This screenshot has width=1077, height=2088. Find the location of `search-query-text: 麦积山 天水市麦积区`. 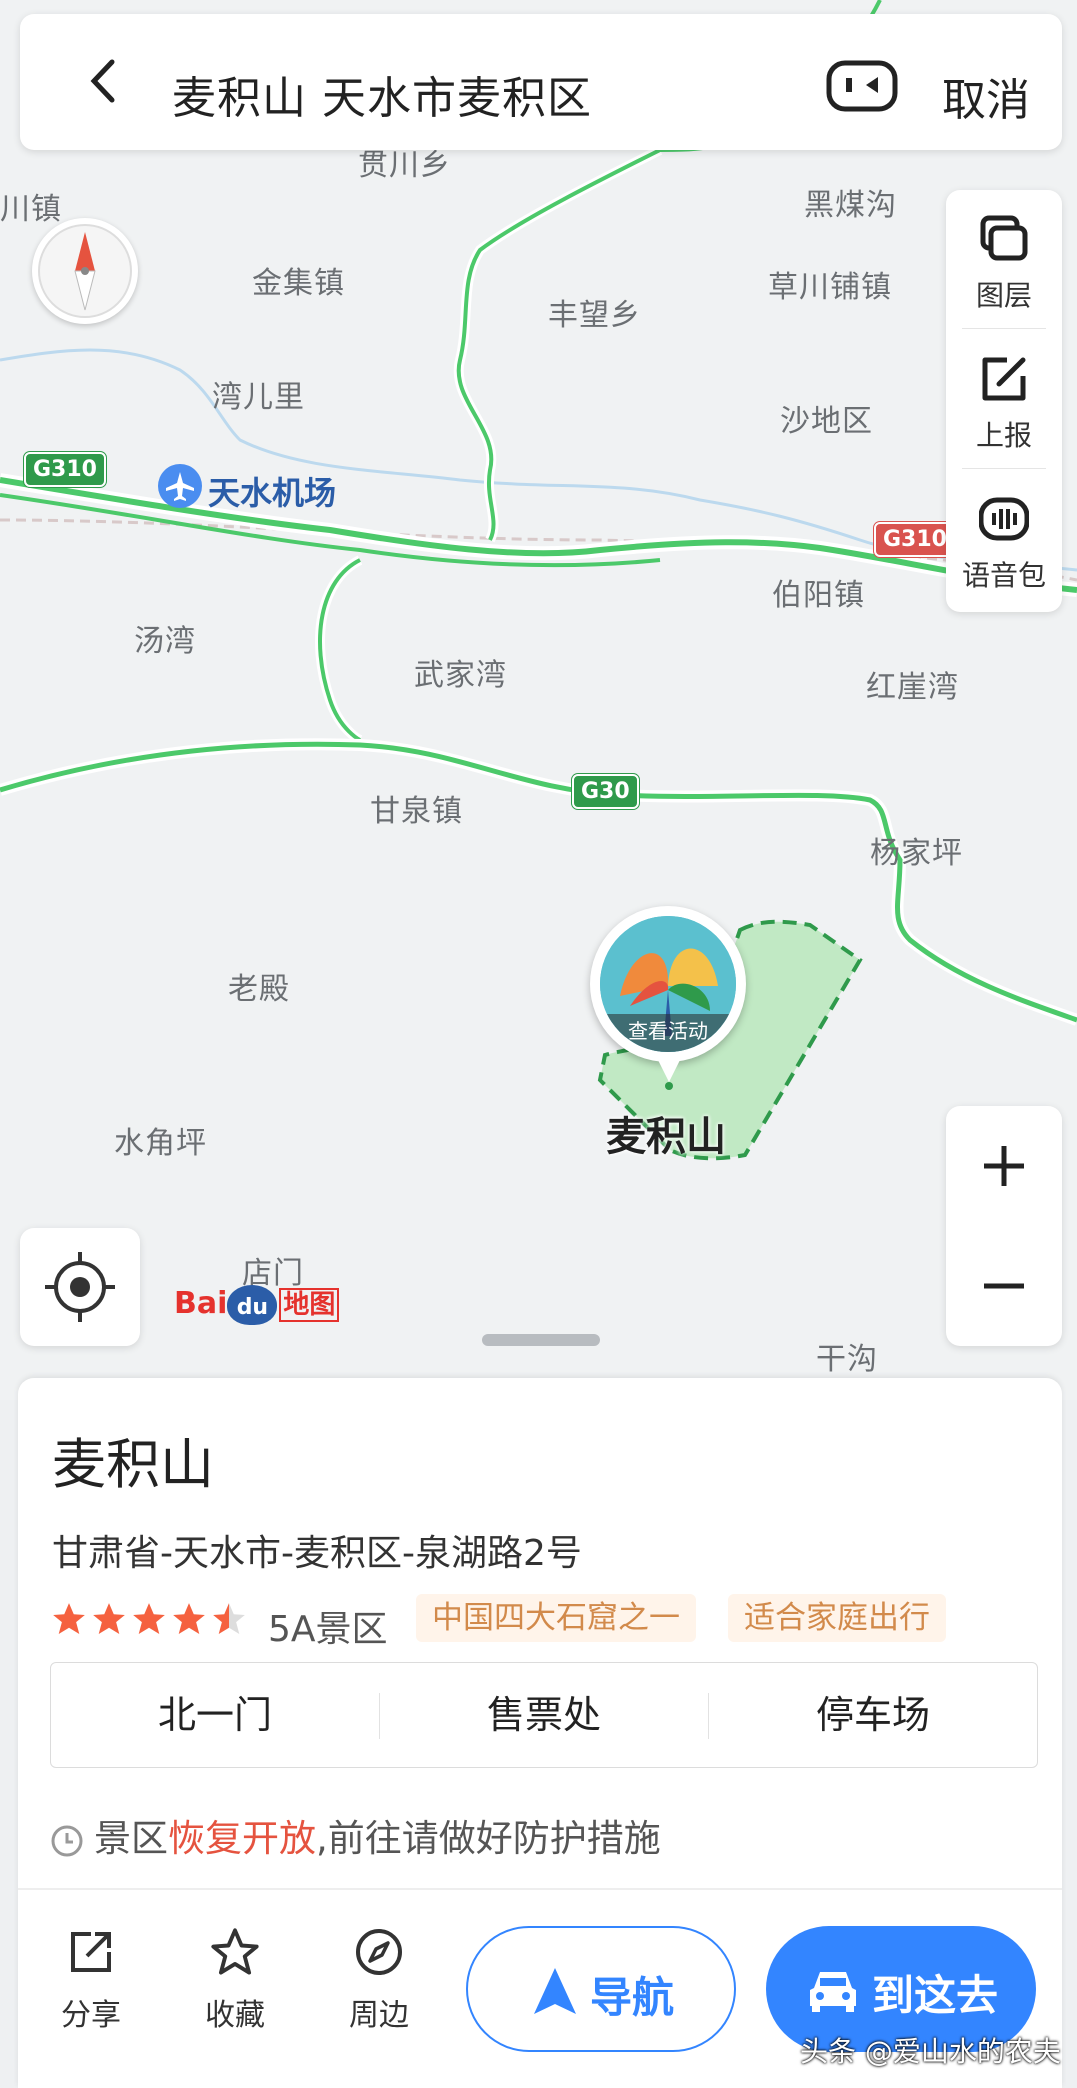

search-query-text: 麦积山 天水市麦积区 is located at coordinates (382, 94).